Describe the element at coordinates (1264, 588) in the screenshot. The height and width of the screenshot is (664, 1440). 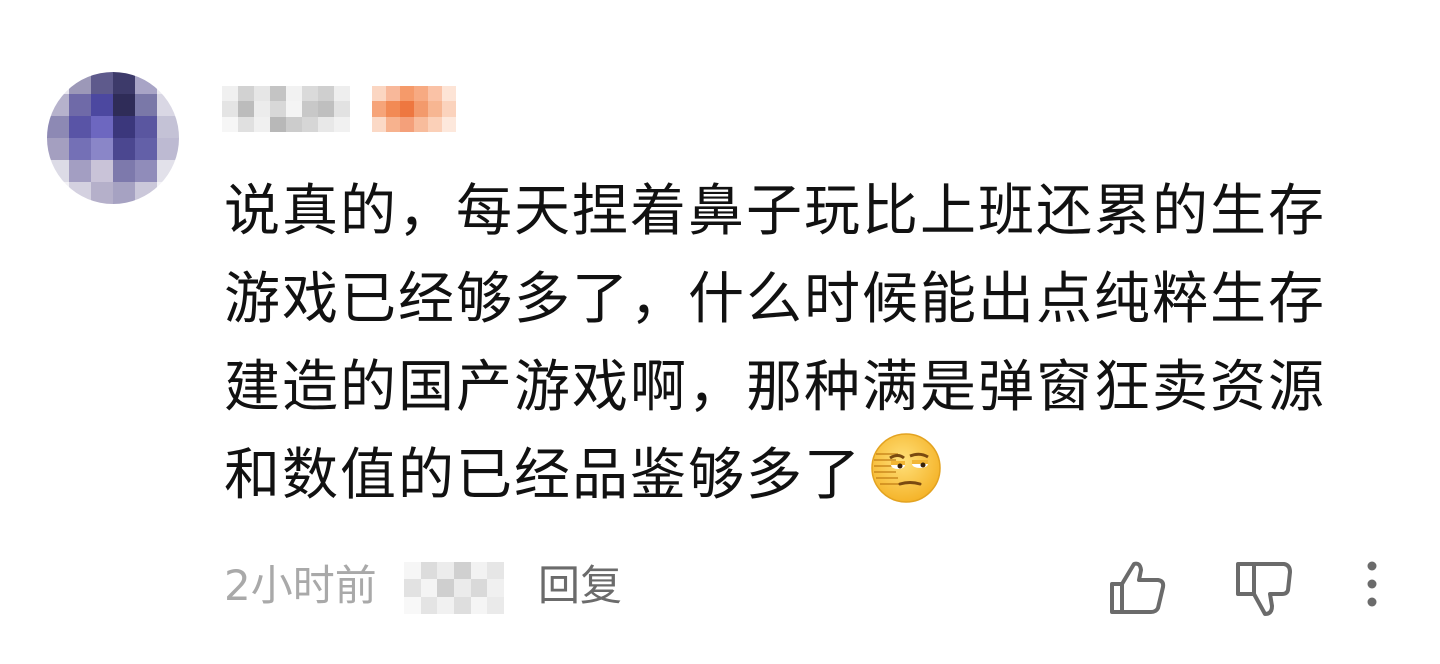
I see `thumbs-down-icon` at that location.